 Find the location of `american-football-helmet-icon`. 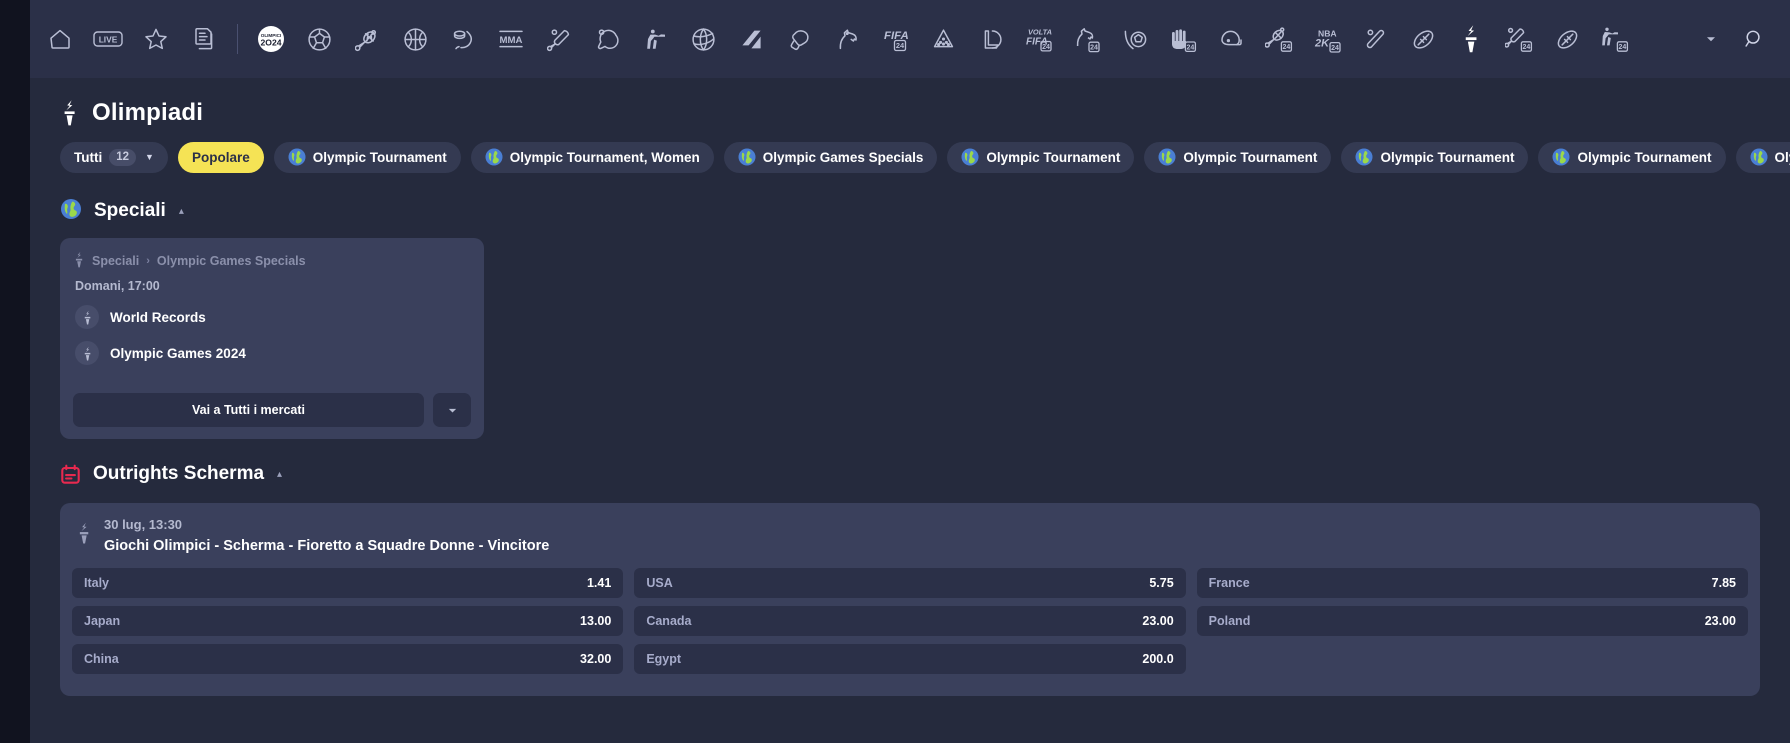

american-football-helmet-icon is located at coordinates (1231, 39).